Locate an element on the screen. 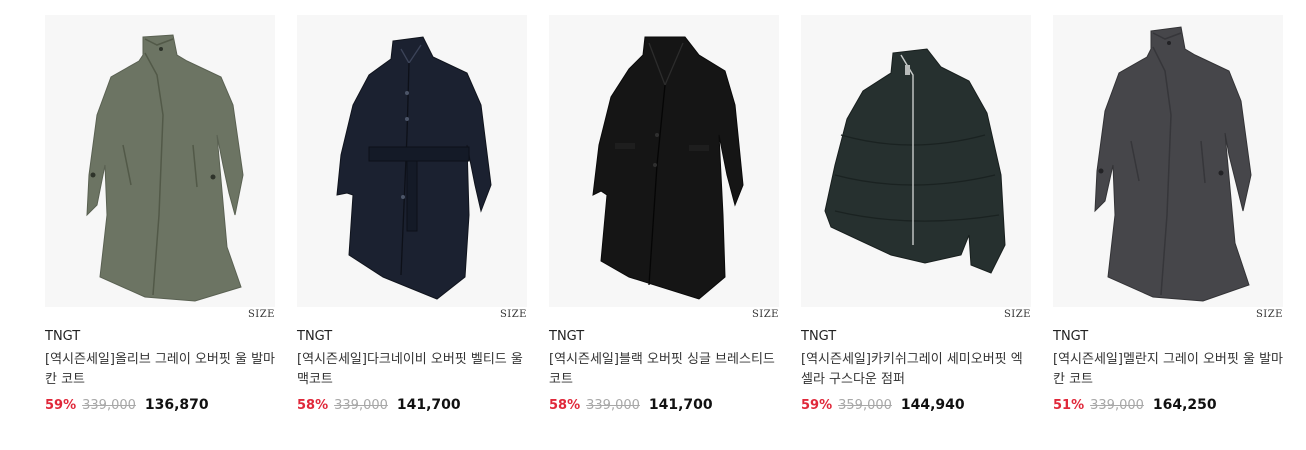 The width and height of the screenshot is (1306, 450). discount-rate: 51% is located at coordinates (1069, 405).